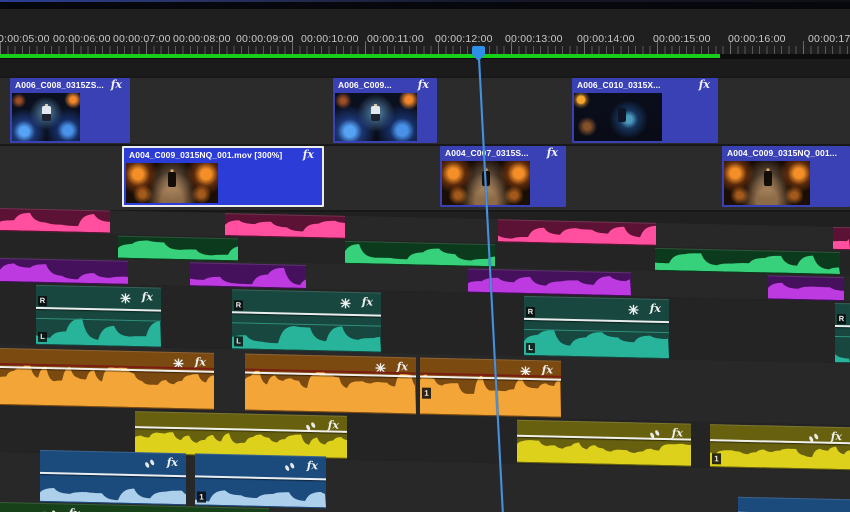 This screenshot has height=512, width=850. I want to click on clip-header: A006_C008_0315ZS... fx, so click(70, 85).